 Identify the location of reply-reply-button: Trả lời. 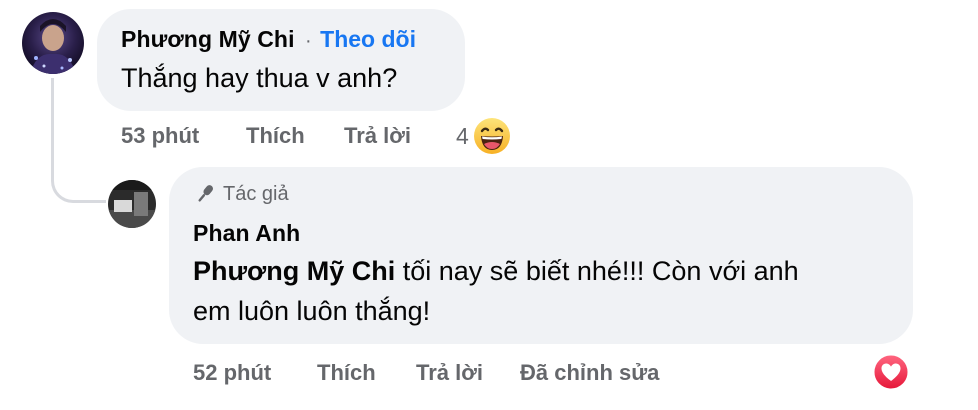
(449, 373).